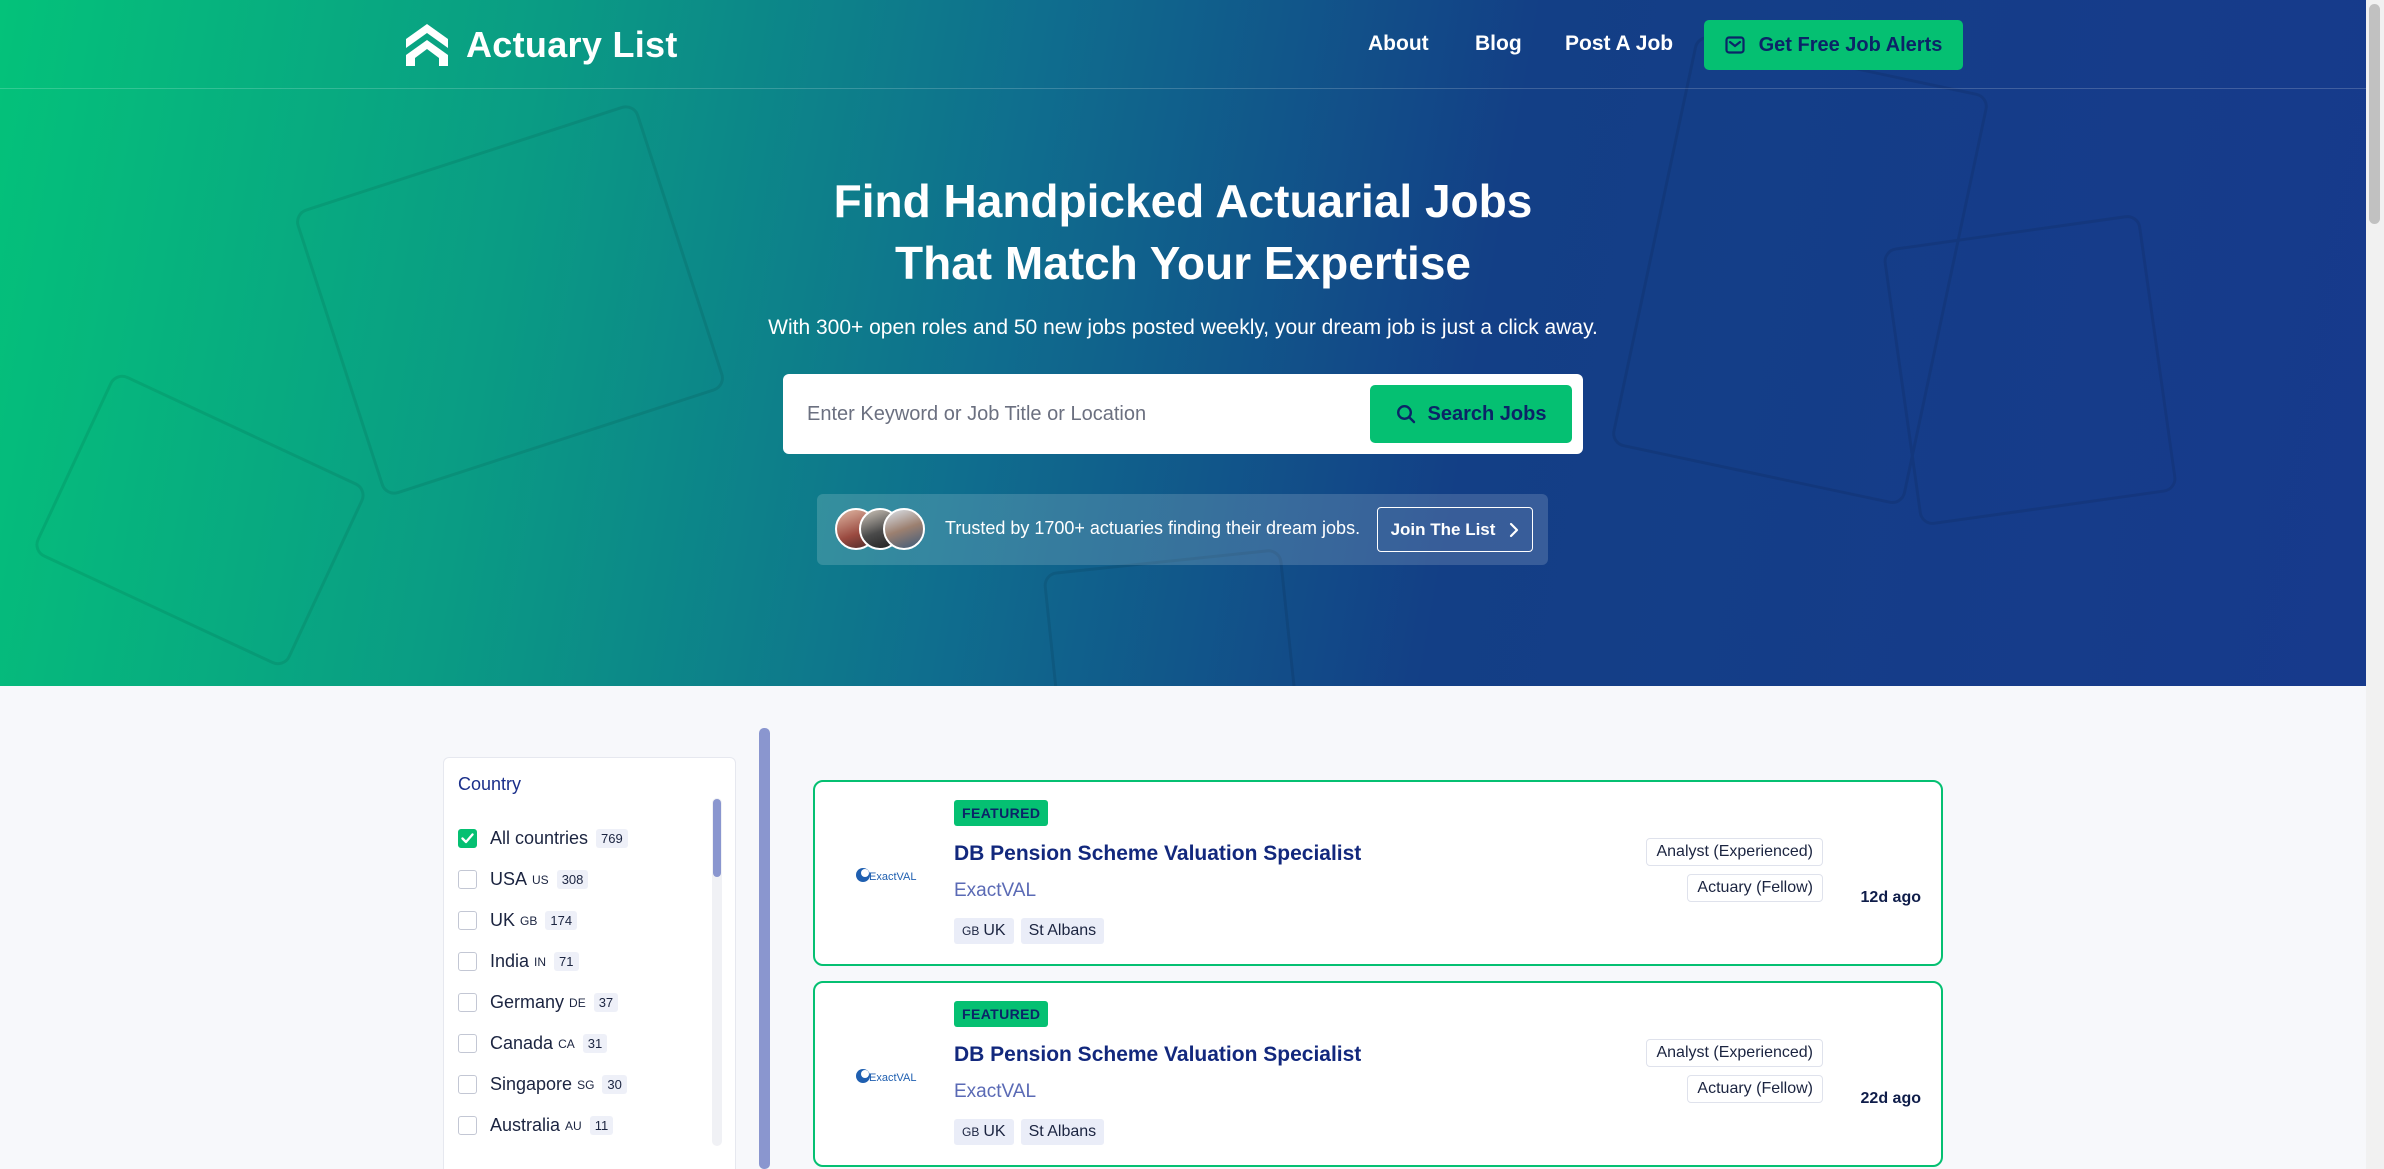 This screenshot has width=2384, height=1169. I want to click on country-code: IN, so click(540, 961).